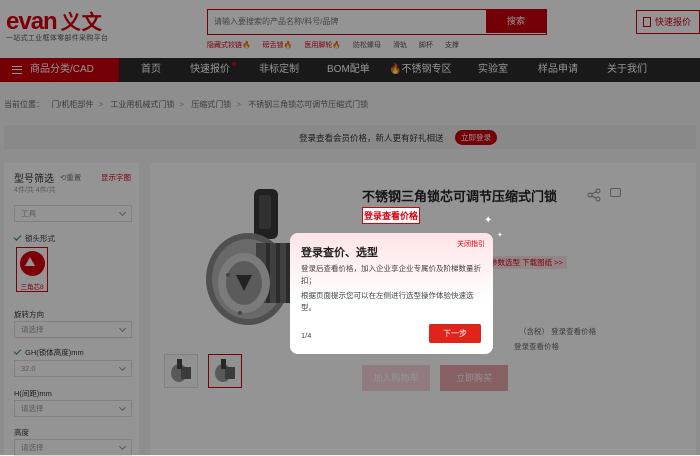  I want to click on next-step-button: 下一步, so click(455, 333).